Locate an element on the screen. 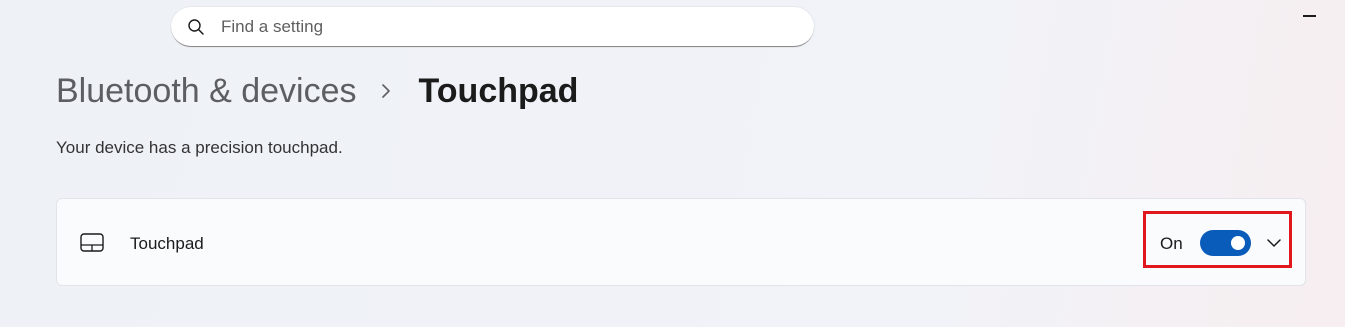 The height and width of the screenshot is (327, 1345). touchpad-description: Your device has a precision touchpad. is located at coordinates (199, 147).